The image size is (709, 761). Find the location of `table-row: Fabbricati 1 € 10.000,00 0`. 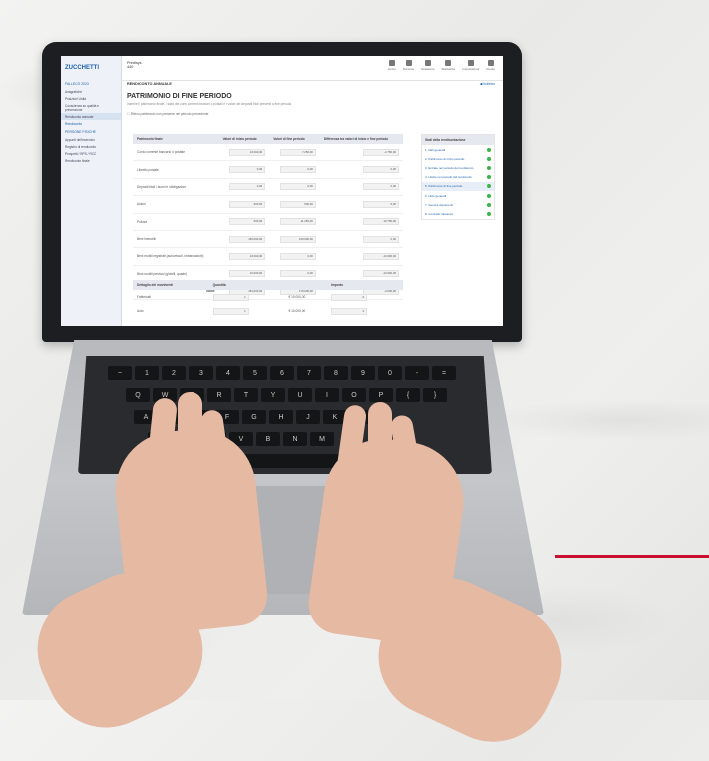

table-row: Fabbricati 1 € 10.000,00 0 is located at coordinates (268, 297).